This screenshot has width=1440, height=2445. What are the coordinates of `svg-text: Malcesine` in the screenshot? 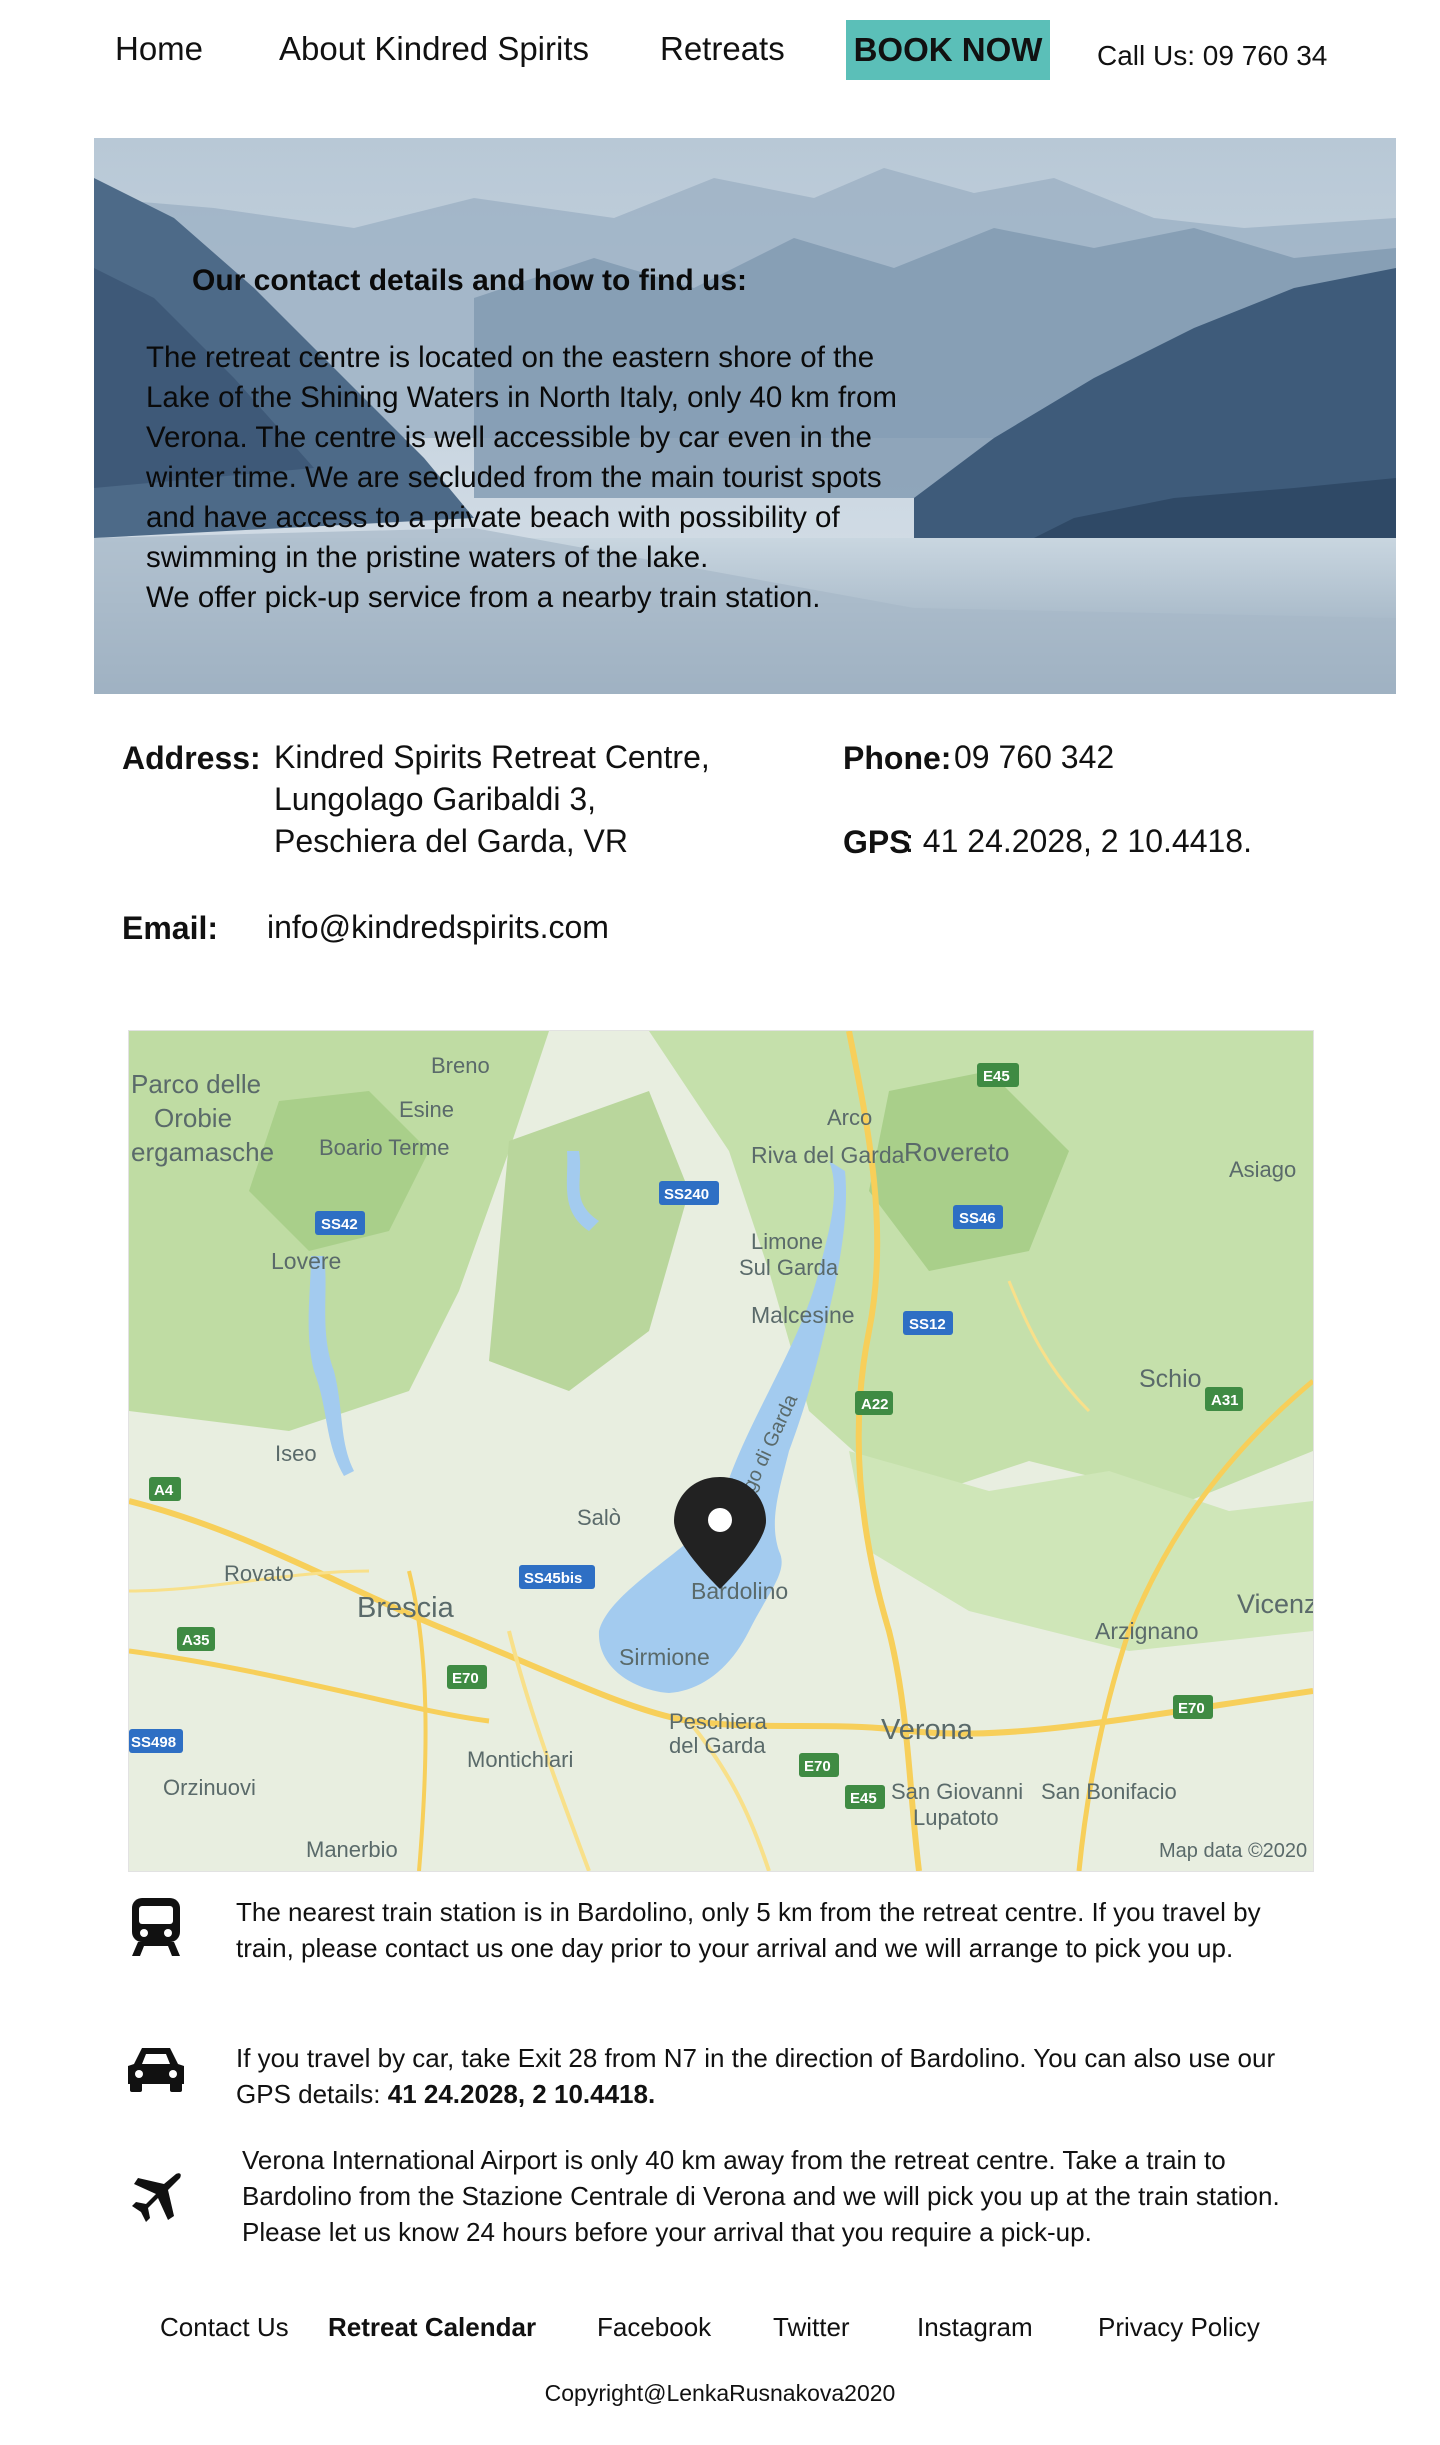 It's located at (803, 1315).